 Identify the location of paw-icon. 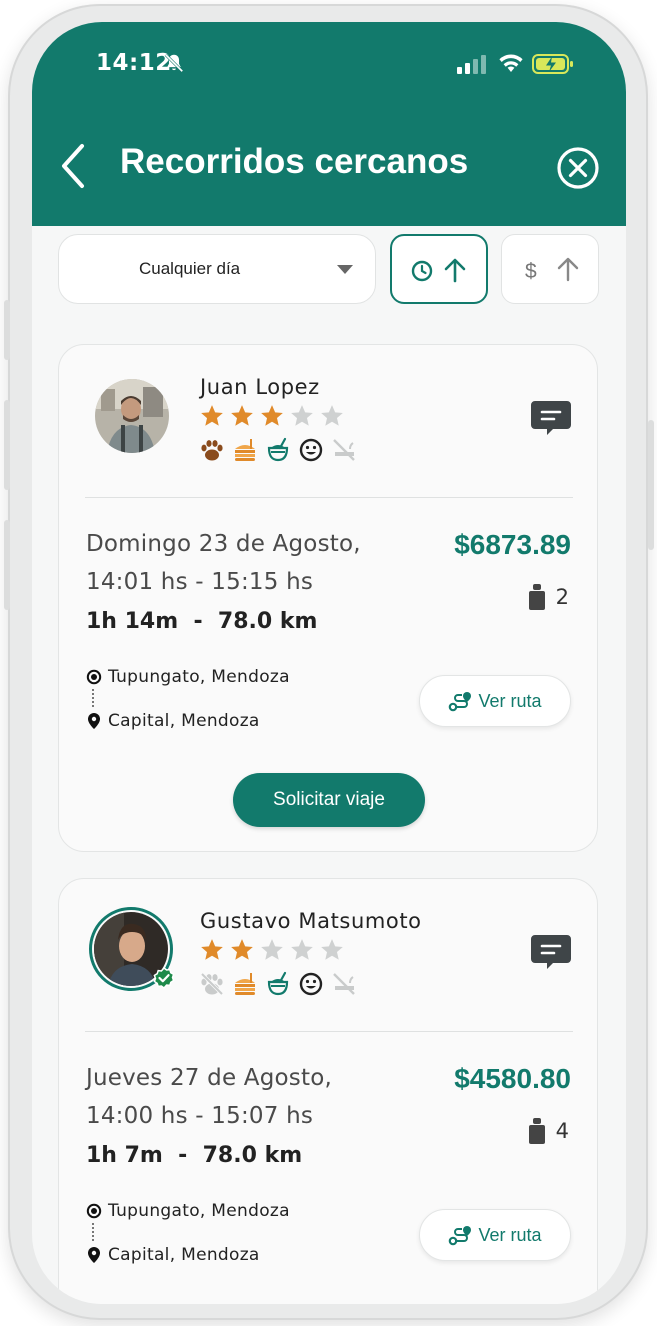
(212, 450).